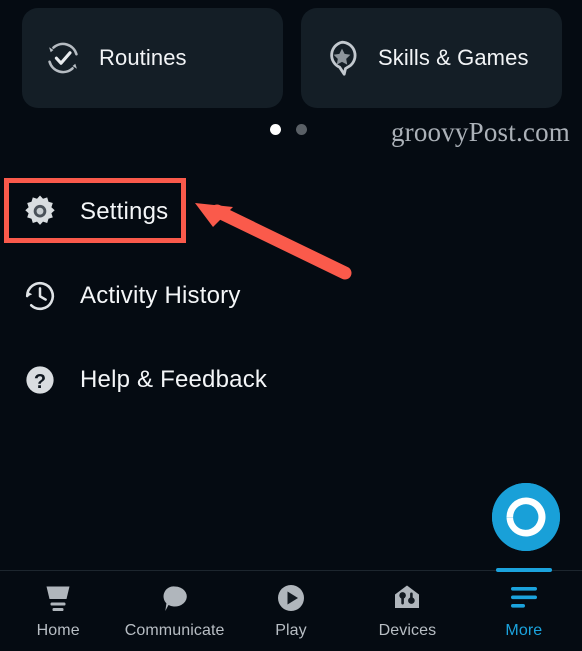 The image size is (582, 651). I want to click on menu-item-help-label: Help & Feedback, so click(174, 379).